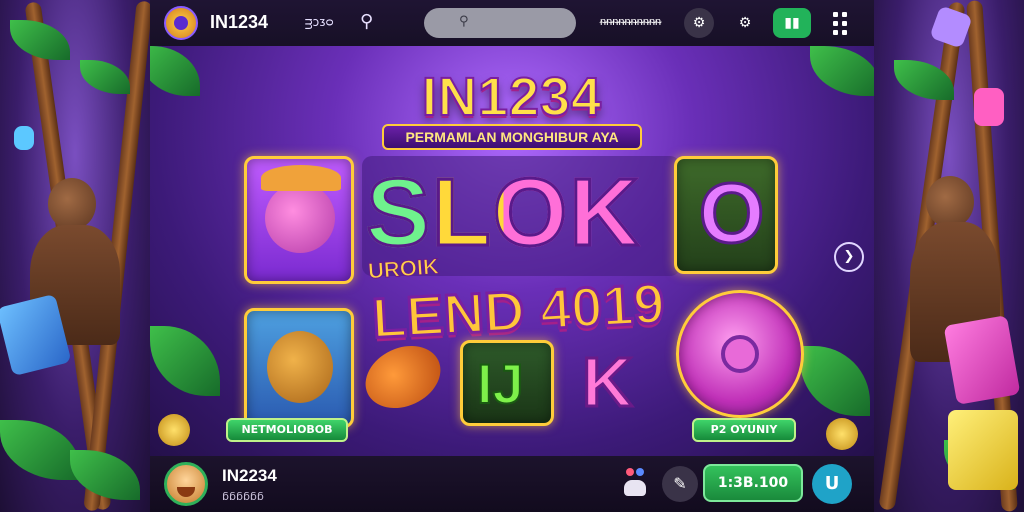 Image resolution: width=1024 pixels, height=512 pixels. I want to click on left-symbol-label: NETMOLIOBOB, so click(287, 430).